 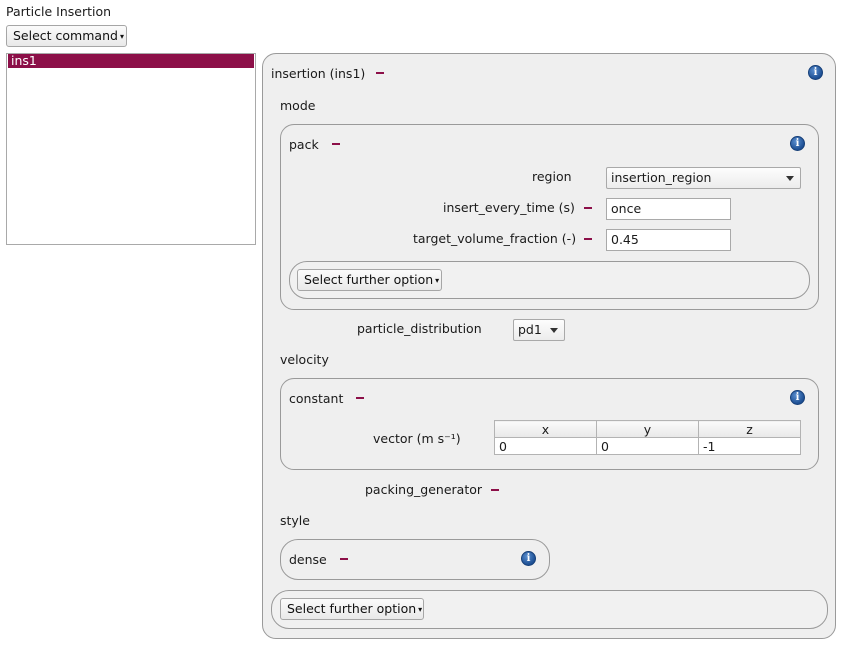 I want to click on select-command-button: Select command ▾, so click(x=66, y=36).